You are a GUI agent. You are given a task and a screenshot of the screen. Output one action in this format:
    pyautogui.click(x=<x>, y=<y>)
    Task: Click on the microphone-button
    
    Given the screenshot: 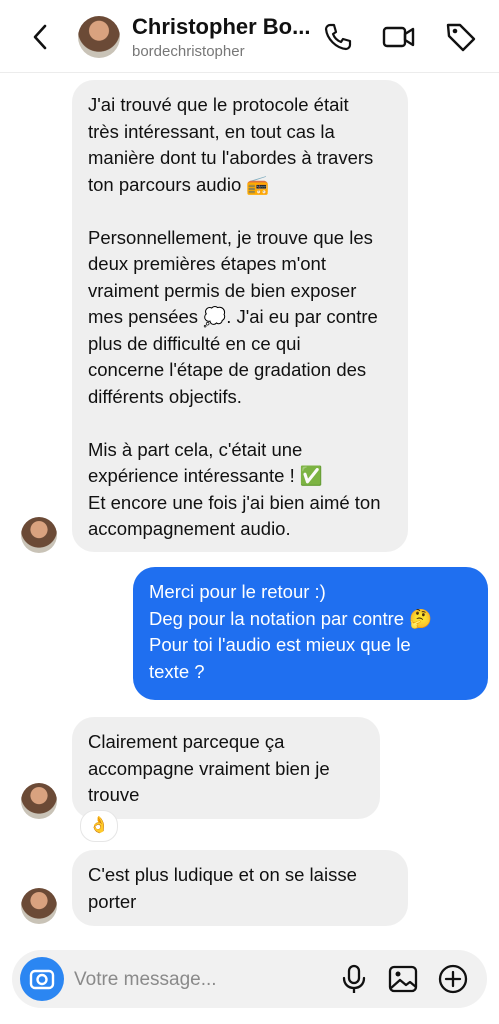 What is the action you would take?
    pyautogui.click(x=354, y=979)
    